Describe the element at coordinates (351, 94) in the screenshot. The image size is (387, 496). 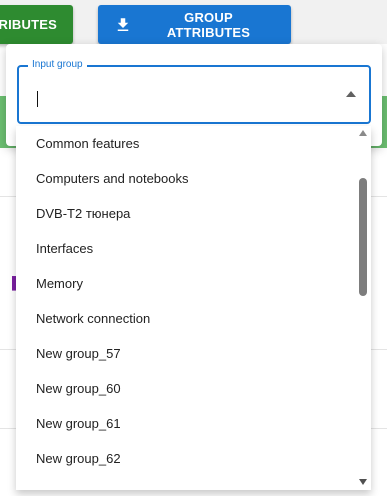
I see `dropdown-arrow-icon` at that location.